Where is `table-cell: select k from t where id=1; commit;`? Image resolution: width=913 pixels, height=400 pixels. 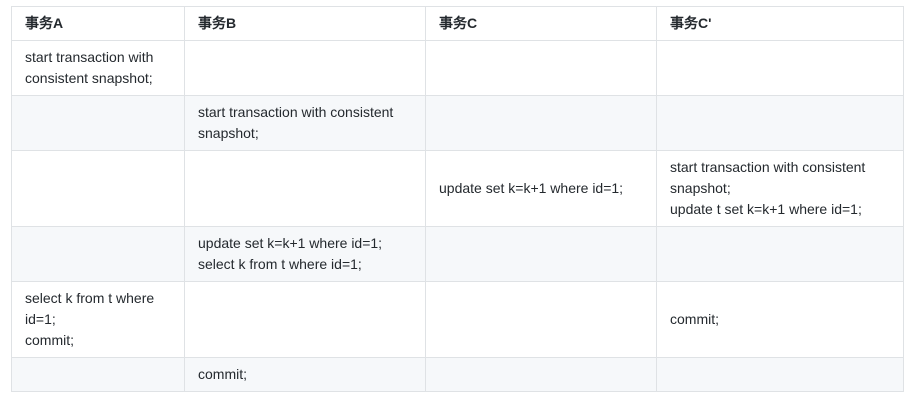
table-cell: select k from t where id=1; commit; is located at coordinates (98, 319).